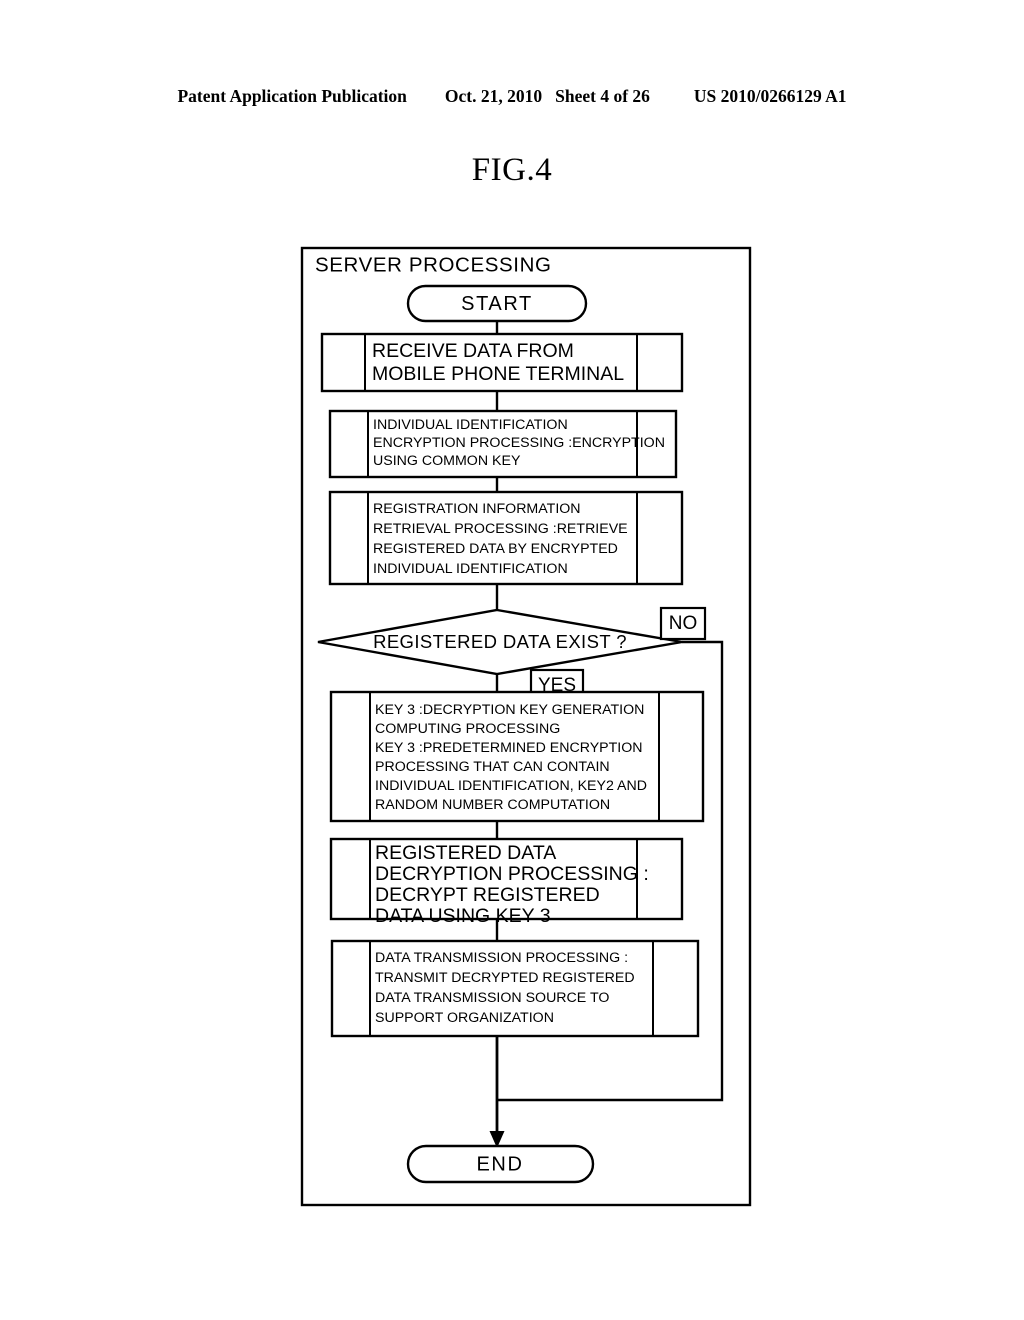  I want to click on step-transmission-line-2: TRANSMIT DECRYPTED REGISTERED, so click(505, 978).